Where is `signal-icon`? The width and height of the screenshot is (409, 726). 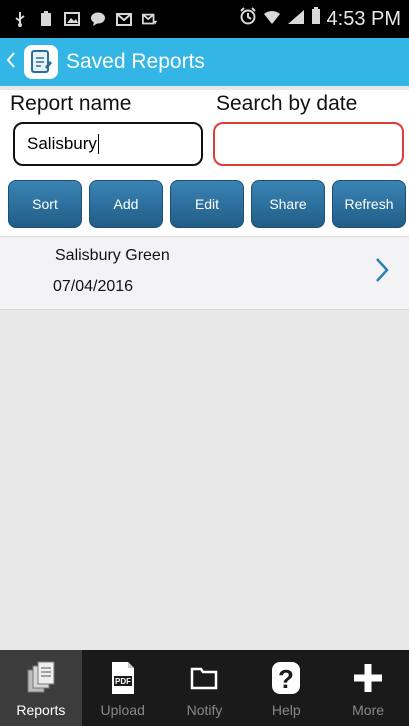
signal-icon is located at coordinates (296, 19).